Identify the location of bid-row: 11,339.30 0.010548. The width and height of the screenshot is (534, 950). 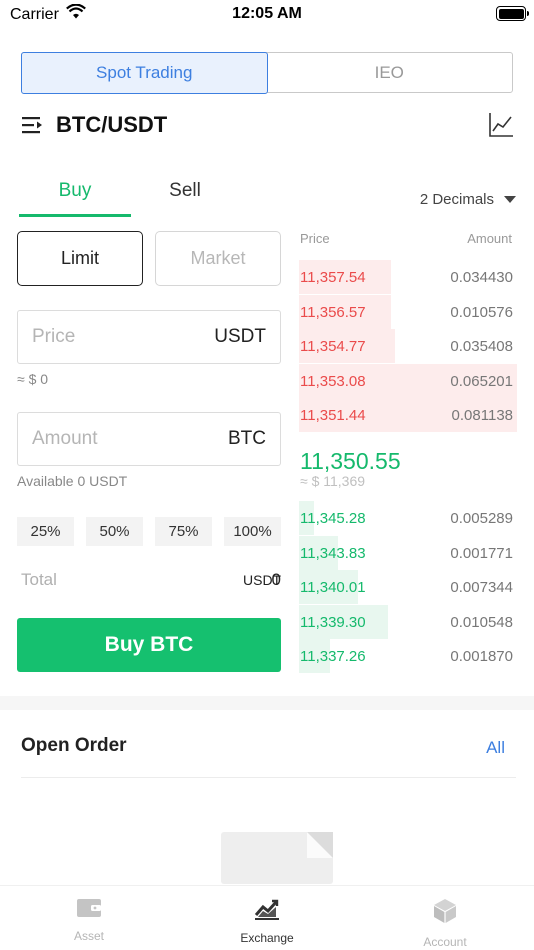
(408, 621).